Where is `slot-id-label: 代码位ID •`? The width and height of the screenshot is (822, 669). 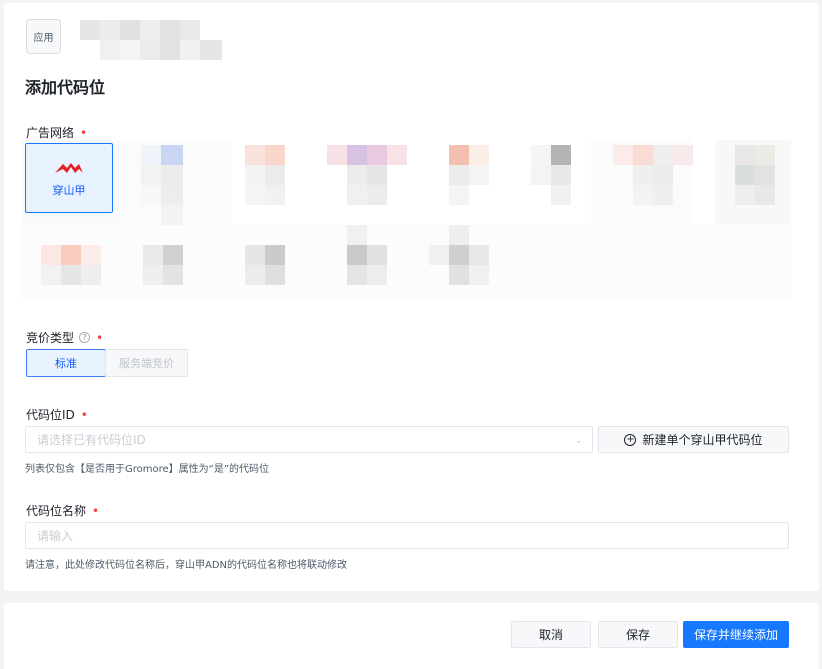 slot-id-label: 代码位ID • is located at coordinates (57, 415).